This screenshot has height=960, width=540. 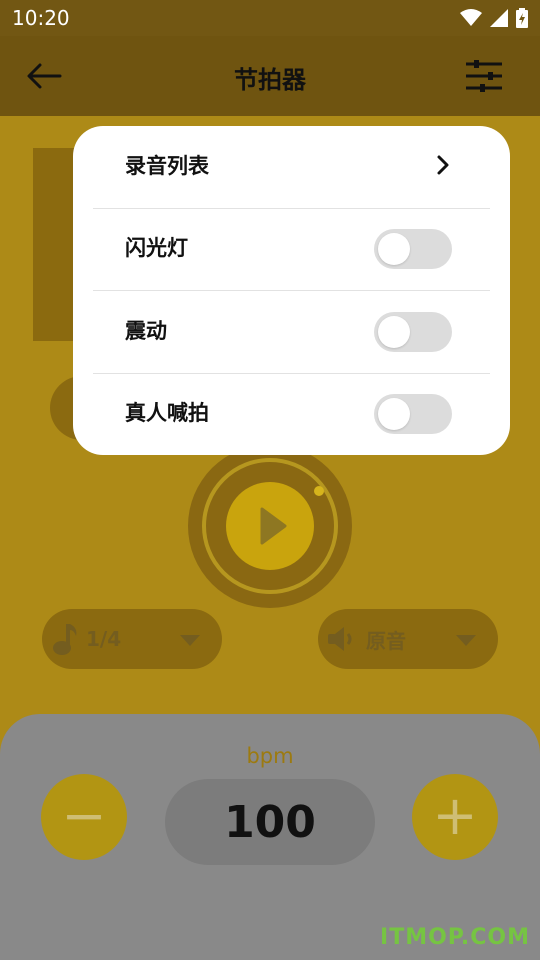 What do you see at coordinates (413, 332) in the screenshot?
I see `vibration-toggle` at bounding box center [413, 332].